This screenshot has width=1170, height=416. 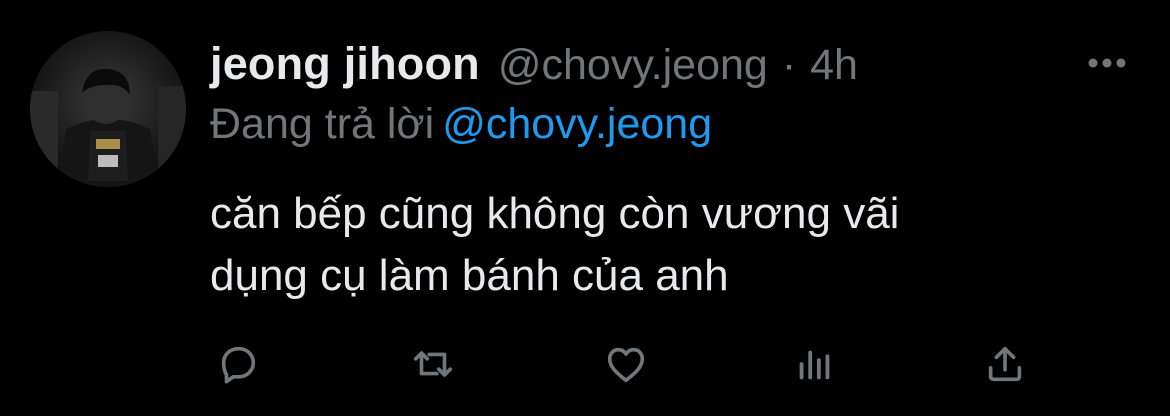 I want to click on tweet-text-line: căn bếp cũng không còn vương vãi, so click(x=555, y=213).